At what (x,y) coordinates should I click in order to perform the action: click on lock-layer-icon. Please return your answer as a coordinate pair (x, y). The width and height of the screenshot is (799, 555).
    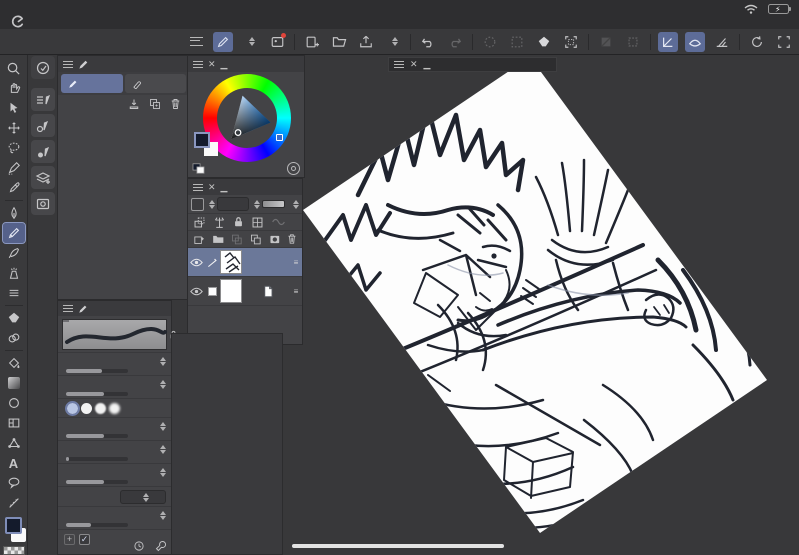
    Looking at the image, I should click on (238, 222).